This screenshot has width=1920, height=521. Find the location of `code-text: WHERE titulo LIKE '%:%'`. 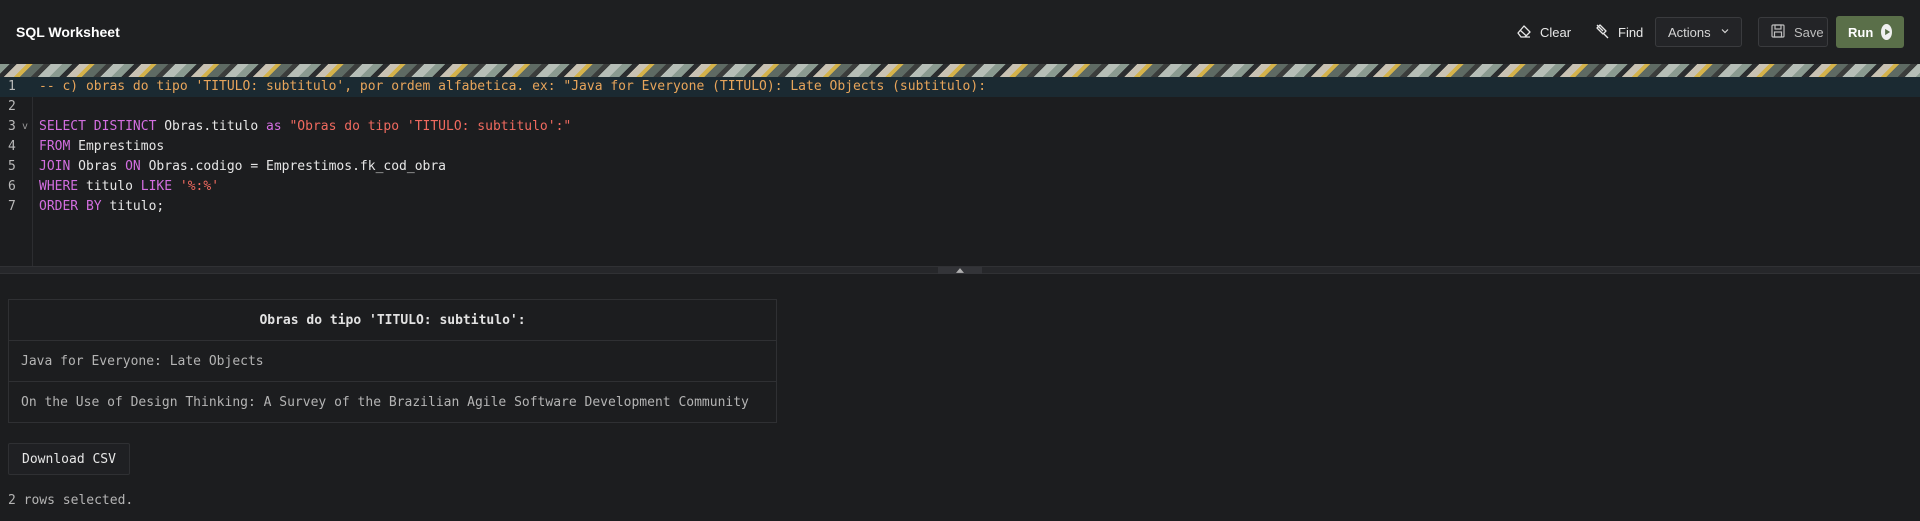

code-text: WHERE titulo LIKE '%:%' is located at coordinates (129, 187).